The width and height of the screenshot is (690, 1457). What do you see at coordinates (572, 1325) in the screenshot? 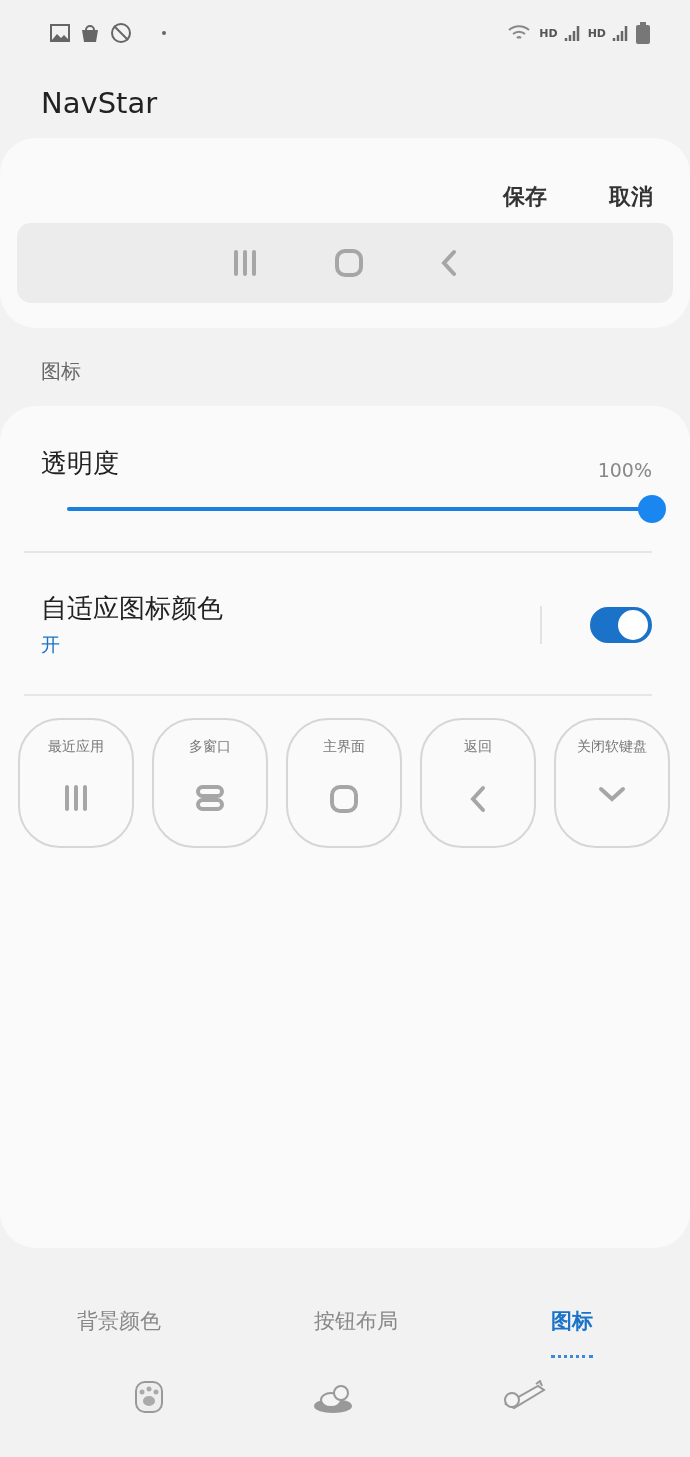
I see `tab: 图标` at bounding box center [572, 1325].